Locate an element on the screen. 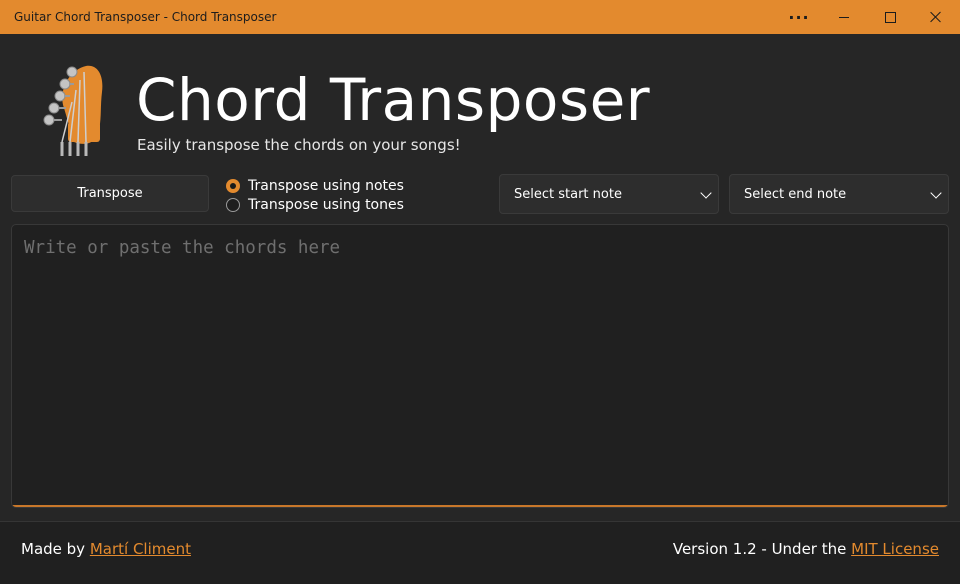 Image resolution: width=960 pixels, height=584 pixels. minimize-icon is located at coordinates (844, 17).